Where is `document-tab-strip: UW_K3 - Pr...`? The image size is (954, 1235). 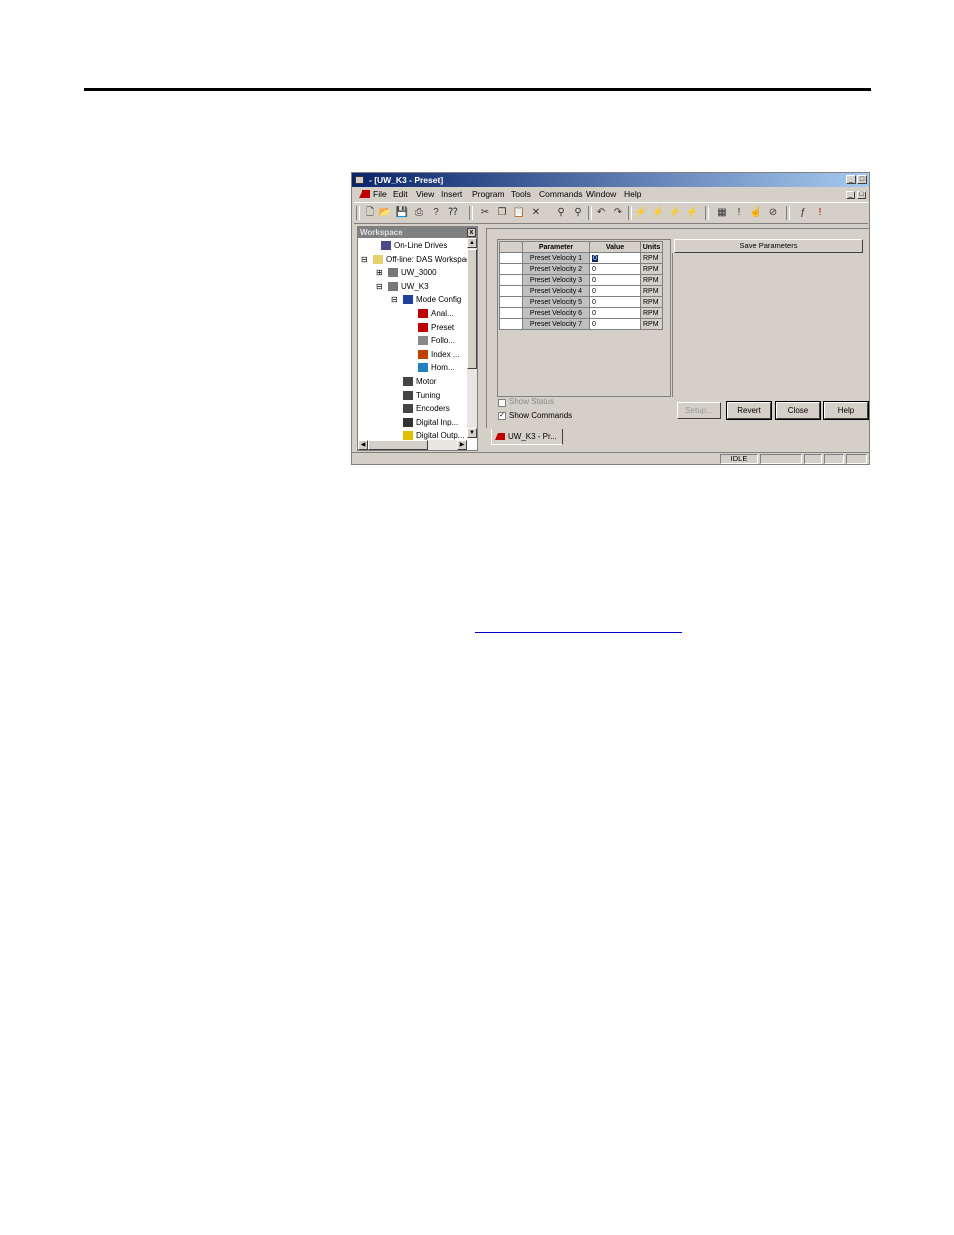
document-tab-strip: UW_K3 - Pr... is located at coordinates (677, 438).